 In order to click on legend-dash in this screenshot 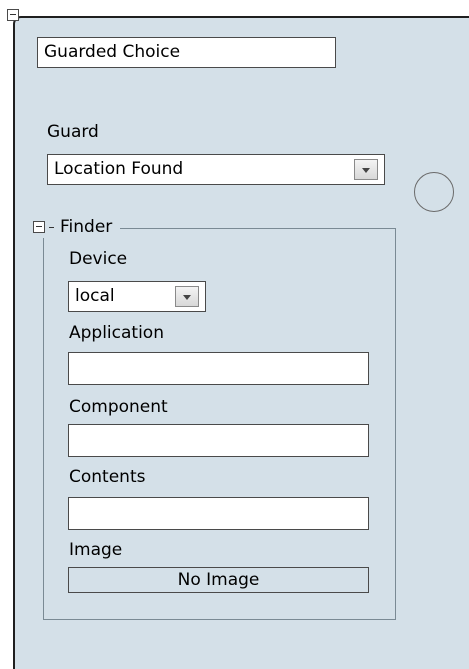, I will do `click(51, 227)`.